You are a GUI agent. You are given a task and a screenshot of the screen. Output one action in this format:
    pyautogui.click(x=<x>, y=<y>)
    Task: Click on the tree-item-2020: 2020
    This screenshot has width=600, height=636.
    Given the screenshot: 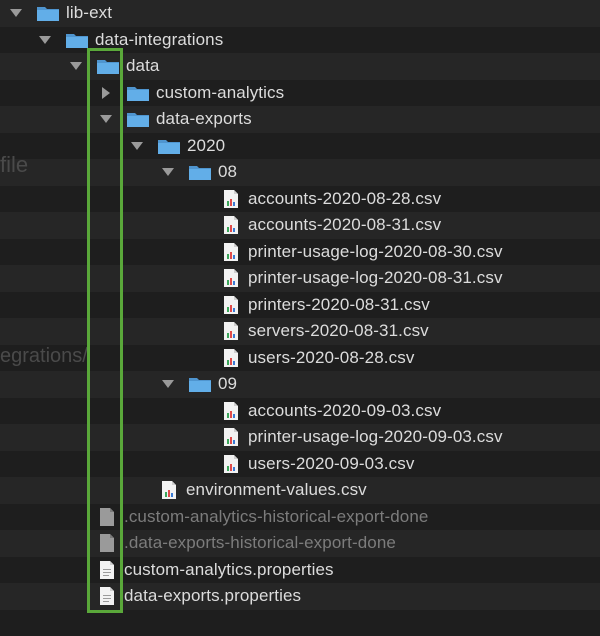 What is the action you would take?
    pyautogui.click(x=176, y=146)
    